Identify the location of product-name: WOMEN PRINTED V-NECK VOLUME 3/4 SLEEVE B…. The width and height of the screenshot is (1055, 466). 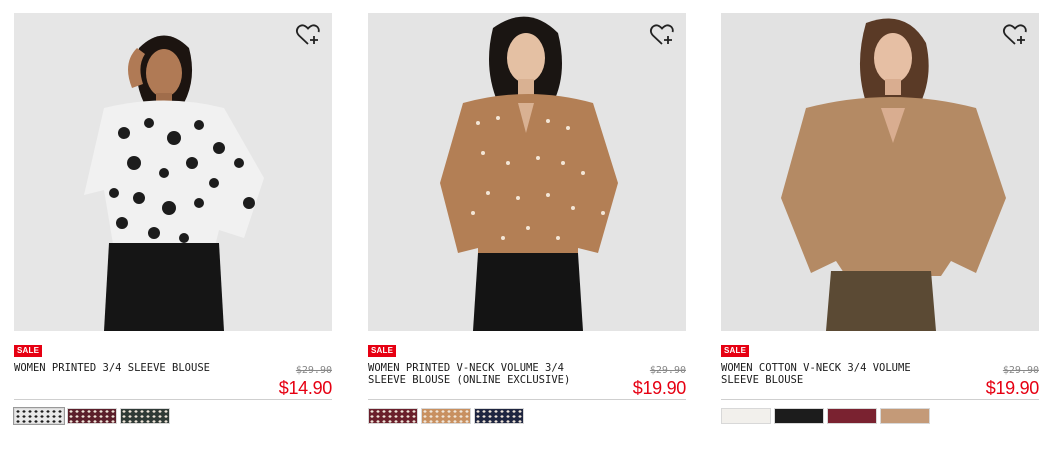
(478, 374).